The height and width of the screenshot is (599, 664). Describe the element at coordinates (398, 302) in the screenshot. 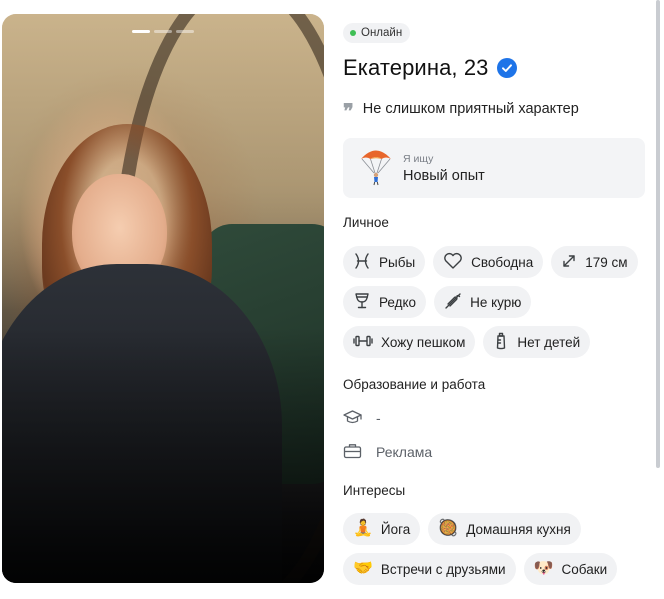

I see `chip-label: Редко` at that location.